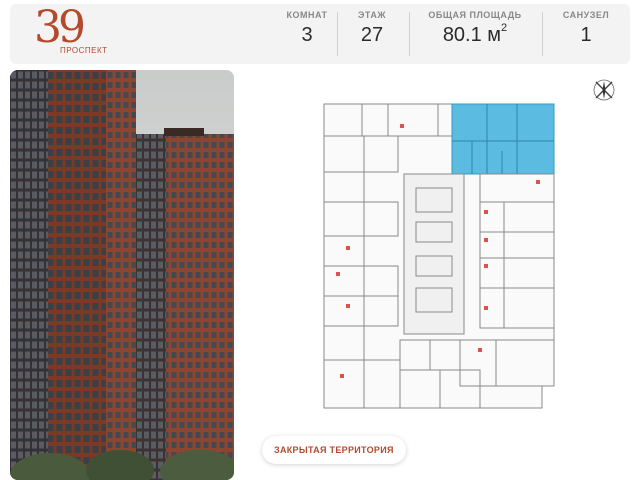  Describe the element at coordinates (586, 15) in the screenshot. I see `stat-bathroom-label: САНУЗЕЛ` at that location.